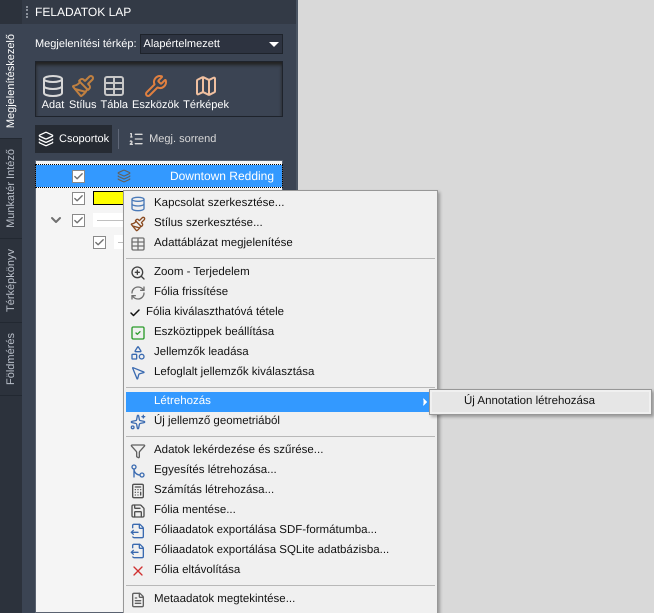 Image resolution: width=654 pixels, height=613 pixels. Describe the element at coordinates (280, 353) in the screenshot. I see `menu-item: Jellemzők leadása` at that location.